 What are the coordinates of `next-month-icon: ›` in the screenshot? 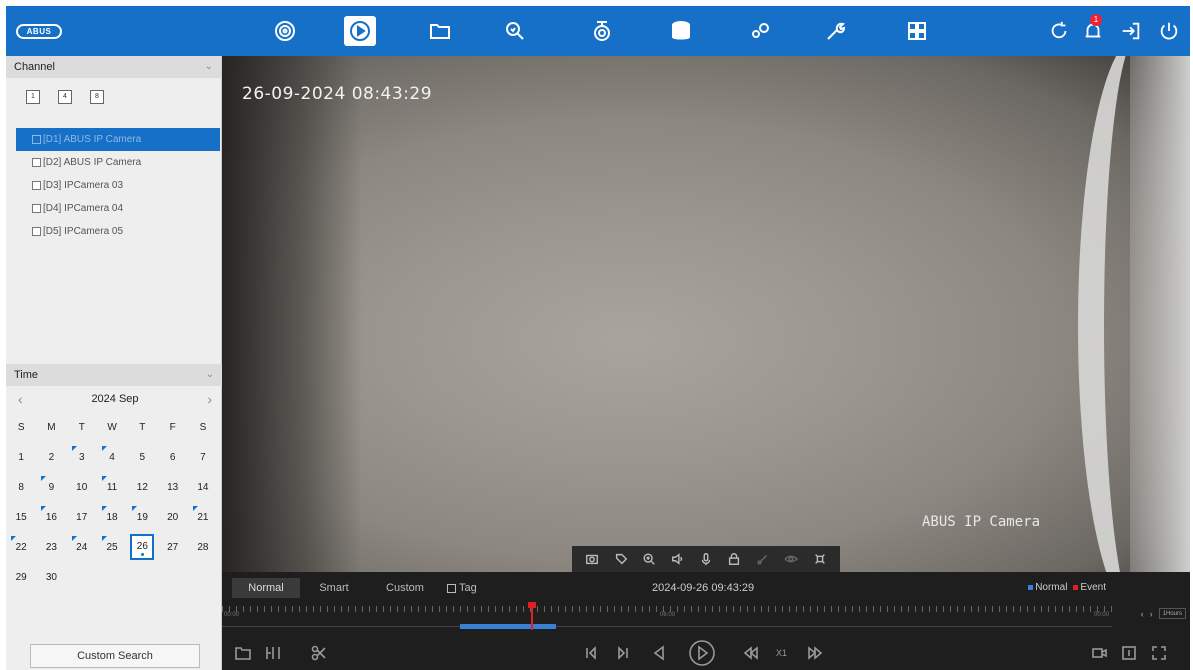 It's located at (209, 399).